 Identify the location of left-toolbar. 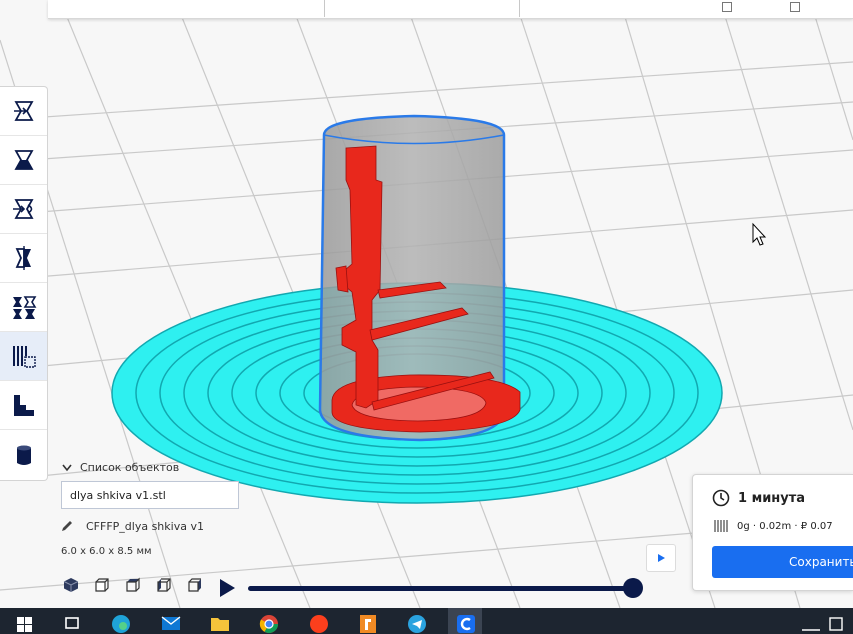
(24, 283).